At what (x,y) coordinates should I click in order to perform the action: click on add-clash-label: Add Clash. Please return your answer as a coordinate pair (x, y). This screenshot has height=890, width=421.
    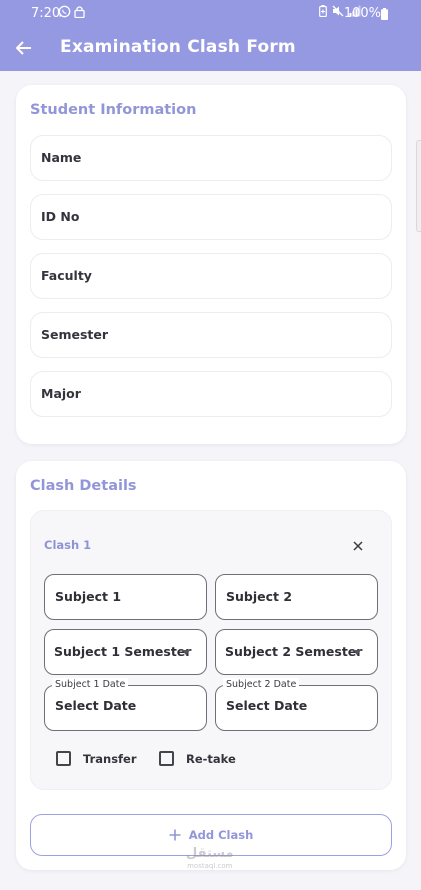
    Looking at the image, I should click on (221, 835).